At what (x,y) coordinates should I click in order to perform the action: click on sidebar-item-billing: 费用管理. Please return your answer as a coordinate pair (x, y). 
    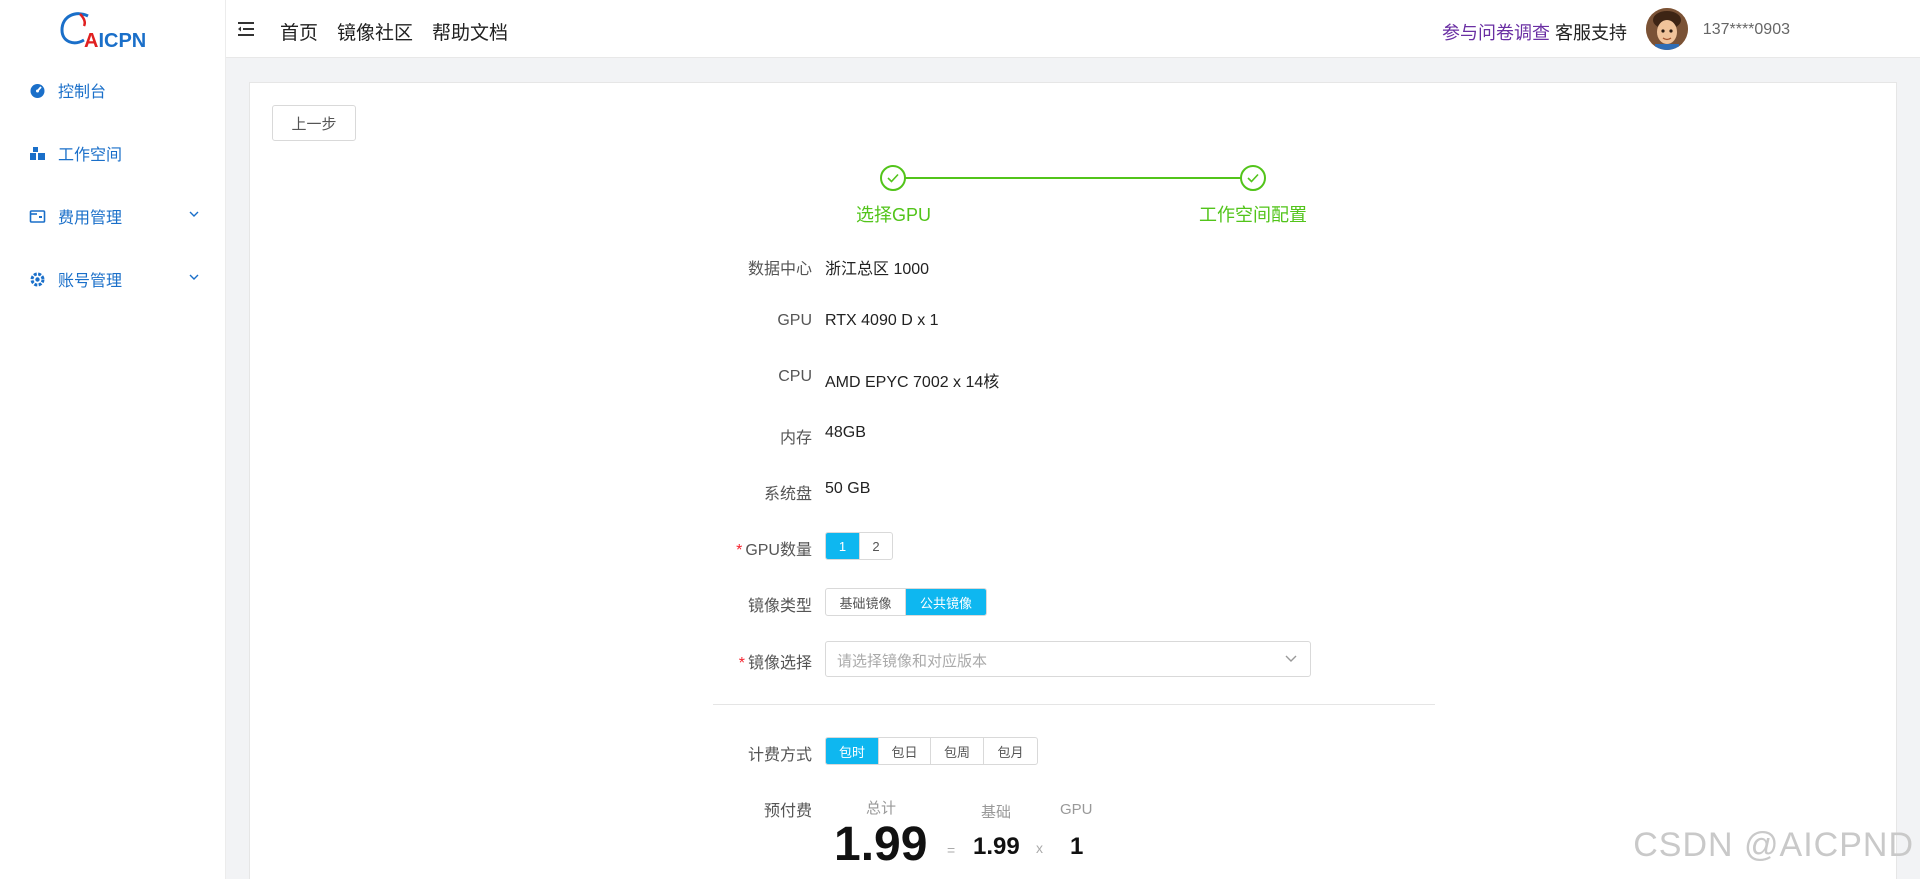
    Looking at the image, I should click on (113, 216).